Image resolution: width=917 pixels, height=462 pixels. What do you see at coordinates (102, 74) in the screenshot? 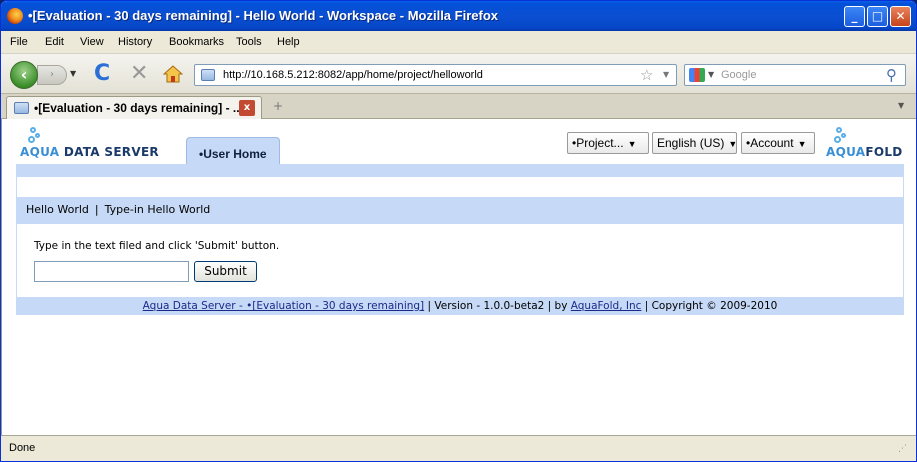
I see `reload-icon: C` at bounding box center [102, 74].